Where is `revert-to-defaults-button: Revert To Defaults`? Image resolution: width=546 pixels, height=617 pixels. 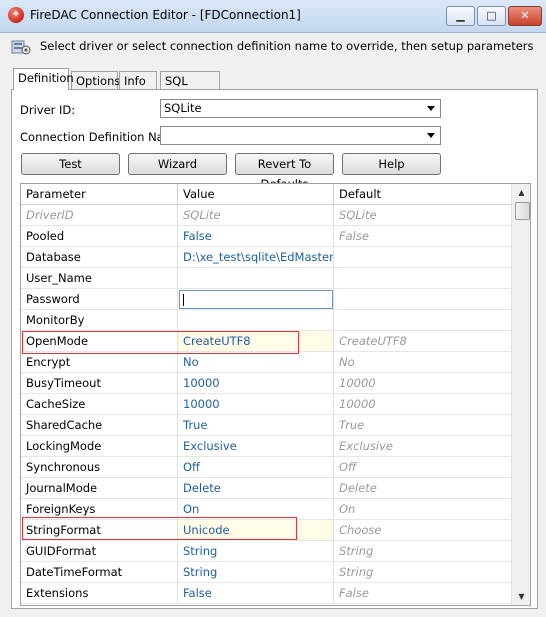 revert-to-defaults-button: Revert To Defaults is located at coordinates (284, 172).